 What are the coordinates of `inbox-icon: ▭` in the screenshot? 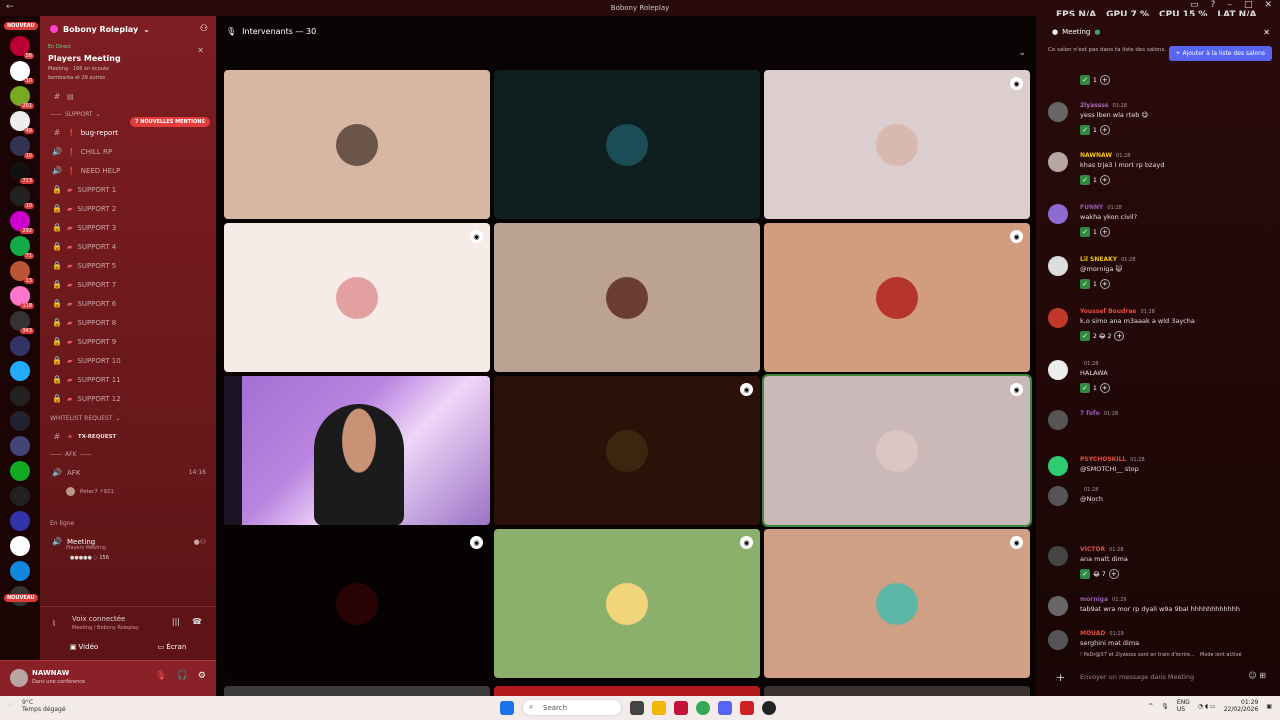 It's located at (1194, 5).